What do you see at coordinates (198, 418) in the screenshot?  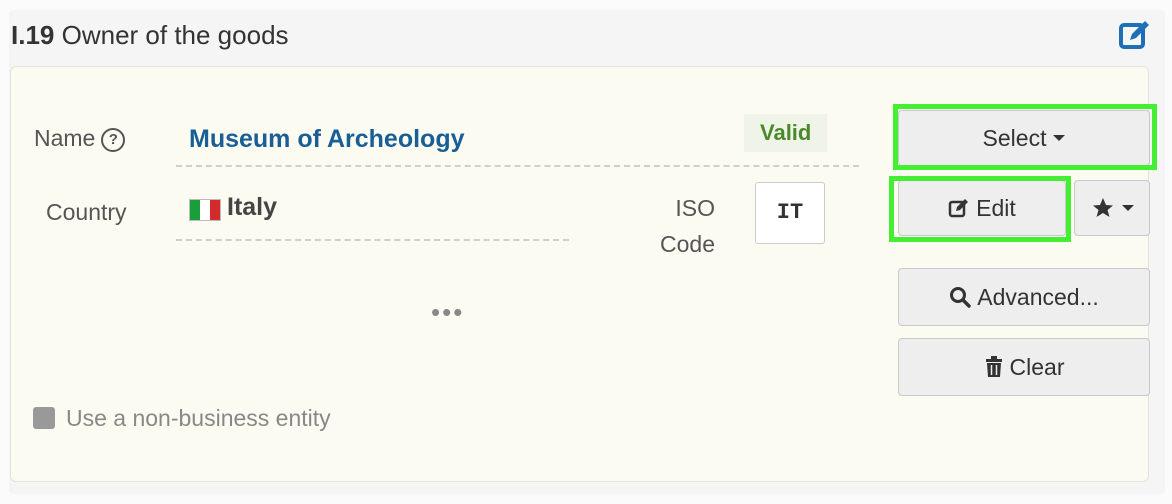 I see `non-business-label: Use a non-business entity` at bounding box center [198, 418].